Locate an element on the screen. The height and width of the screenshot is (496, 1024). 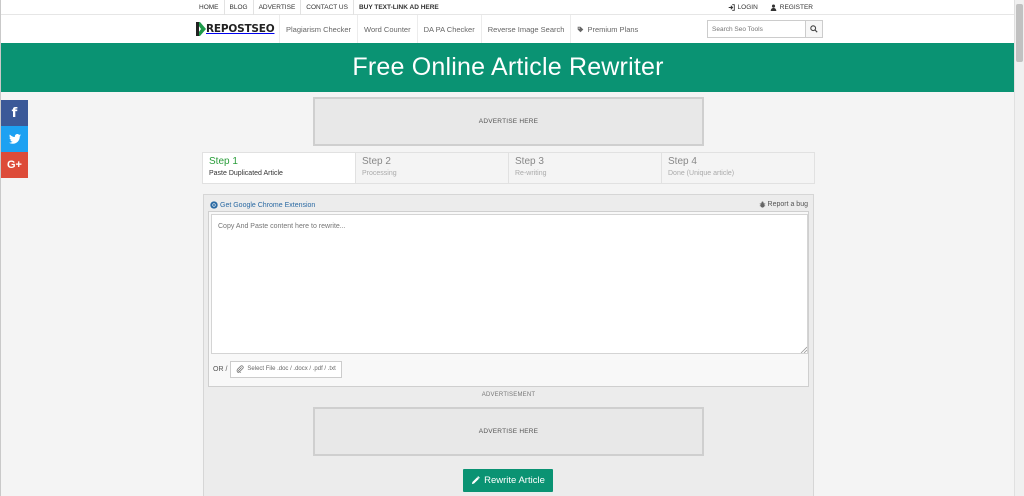
top-link-contact: CONTACT US is located at coordinates (326, 7).